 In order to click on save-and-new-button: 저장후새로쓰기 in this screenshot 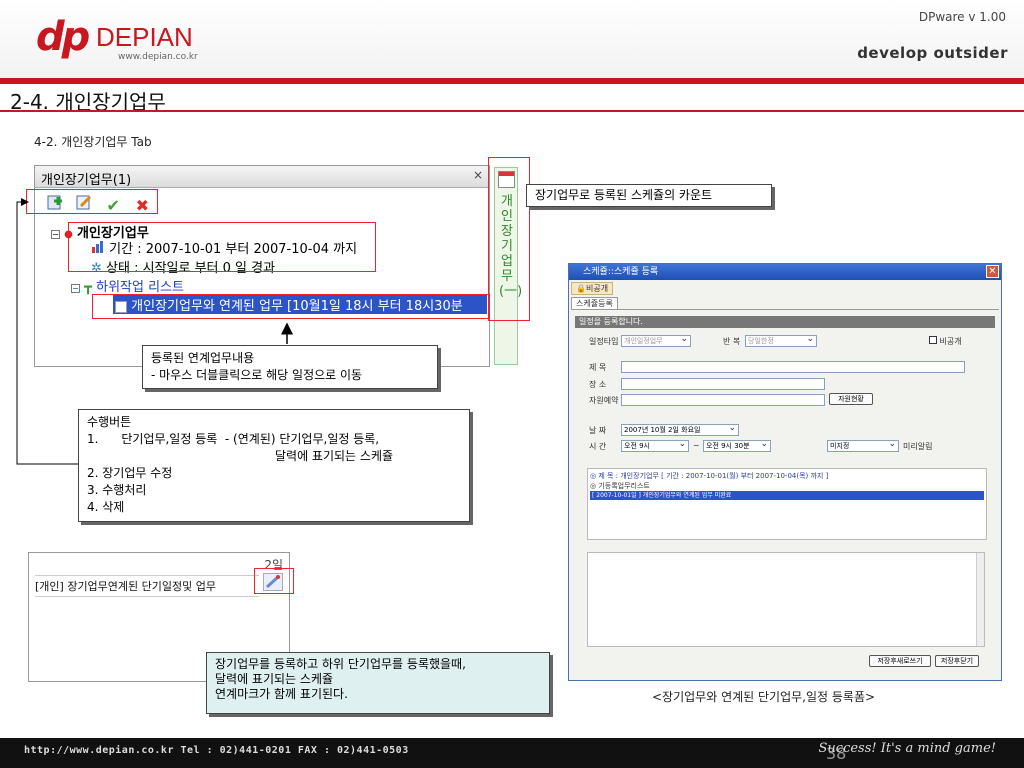, I will do `click(900, 661)`.